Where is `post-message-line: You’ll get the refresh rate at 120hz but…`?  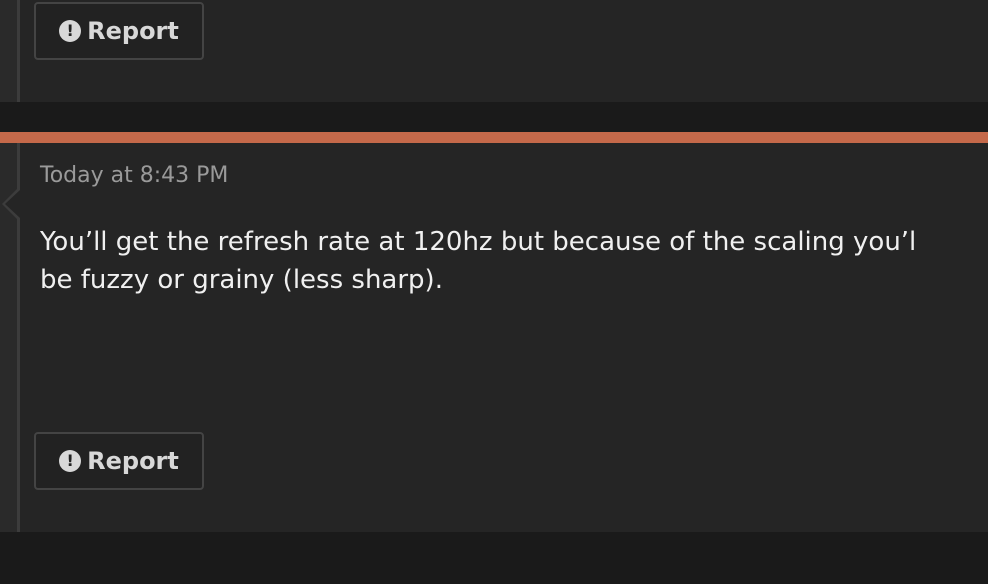 post-message-line: You’ll get the refresh rate at 120hz but… is located at coordinates (478, 242).